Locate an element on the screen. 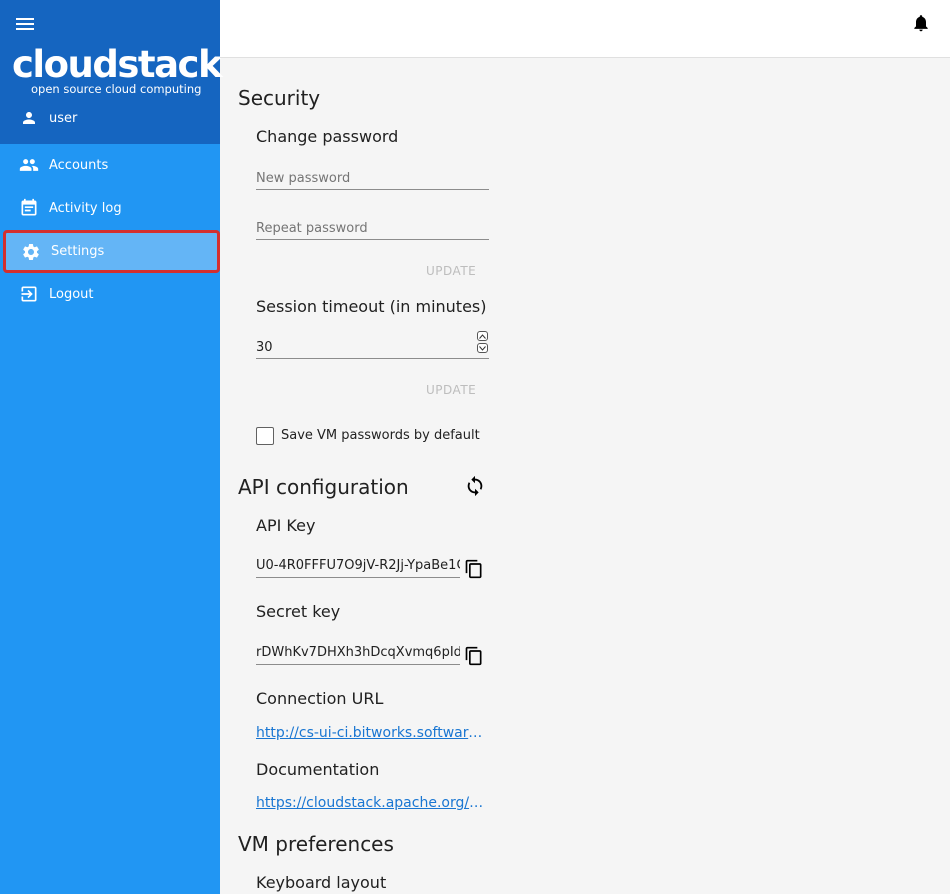  logo-main: cloudstack is located at coordinates (117, 64).